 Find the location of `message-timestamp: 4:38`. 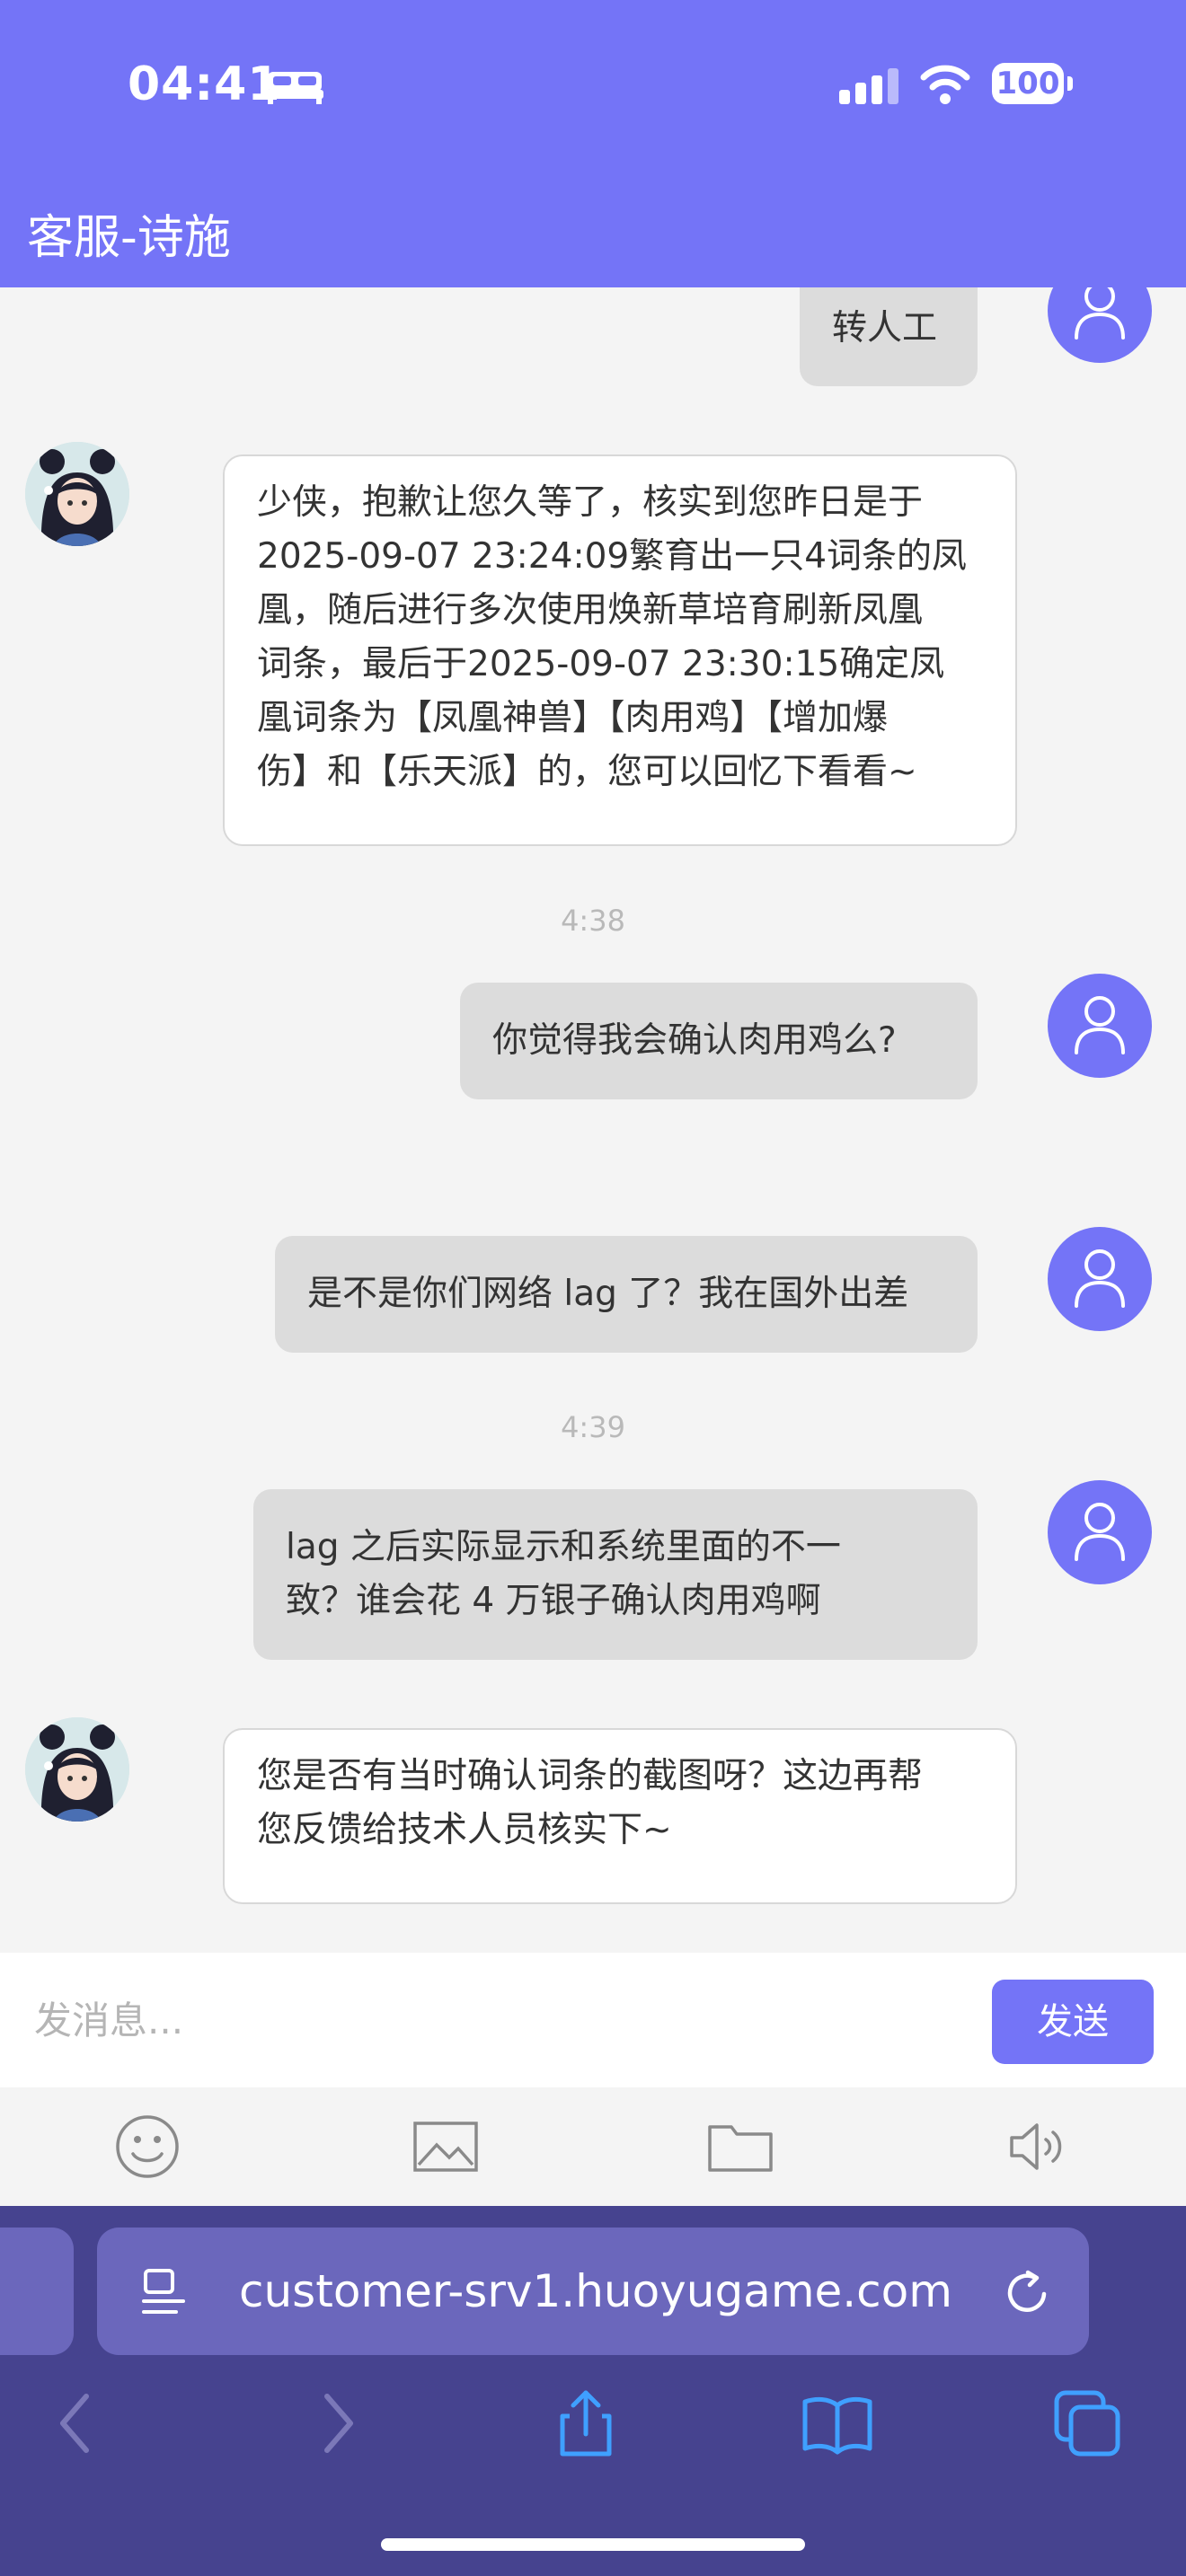

message-timestamp: 4:38 is located at coordinates (593, 921).